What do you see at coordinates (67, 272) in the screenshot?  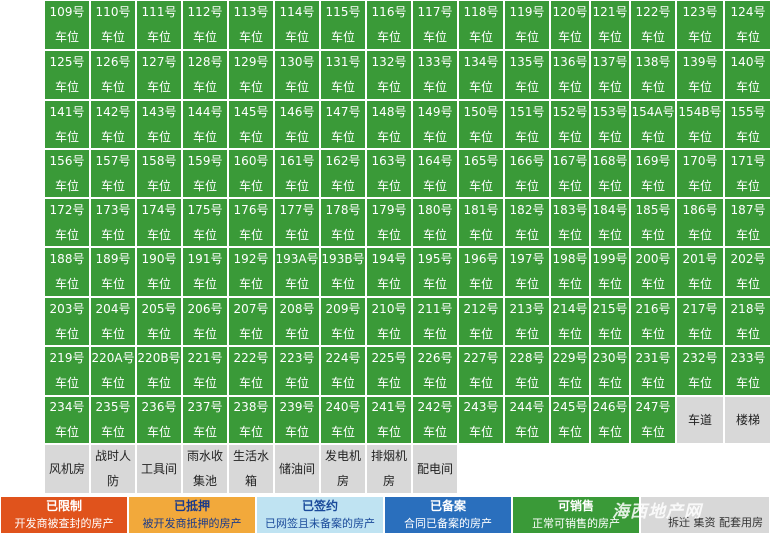 I see `parking-space-cell: 188号车位` at bounding box center [67, 272].